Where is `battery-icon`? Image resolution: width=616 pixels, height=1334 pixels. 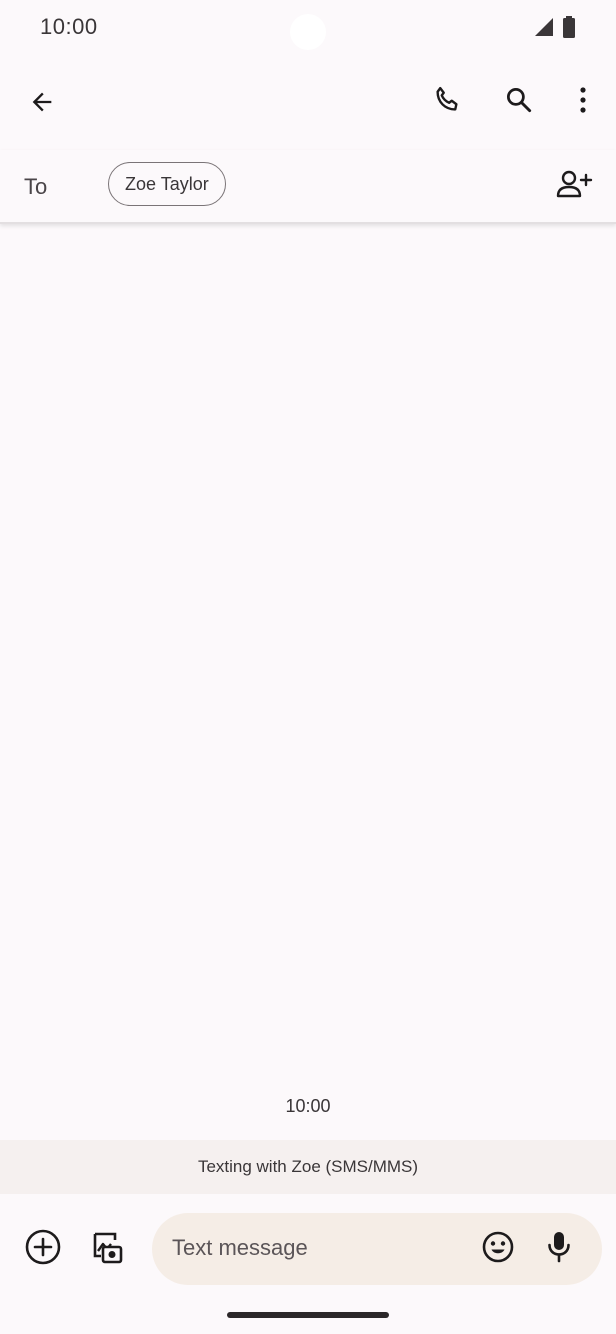
battery-icon is located at coordinates (569, 29).